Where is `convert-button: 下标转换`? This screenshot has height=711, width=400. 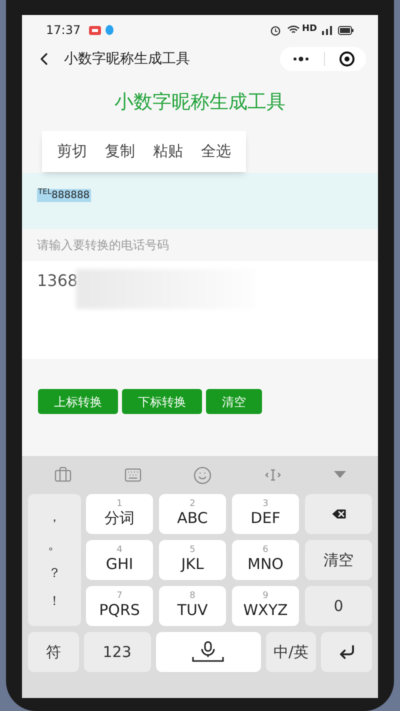 convert-button: 下标转换 is located at coordinates (162, 401).